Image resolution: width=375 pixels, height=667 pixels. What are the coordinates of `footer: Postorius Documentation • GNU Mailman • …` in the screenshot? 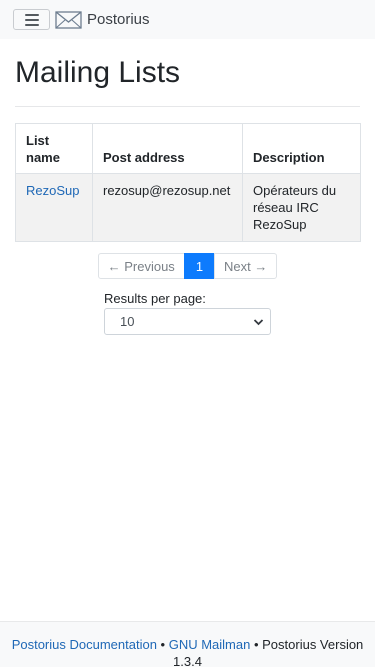 It's located at (187, 644).